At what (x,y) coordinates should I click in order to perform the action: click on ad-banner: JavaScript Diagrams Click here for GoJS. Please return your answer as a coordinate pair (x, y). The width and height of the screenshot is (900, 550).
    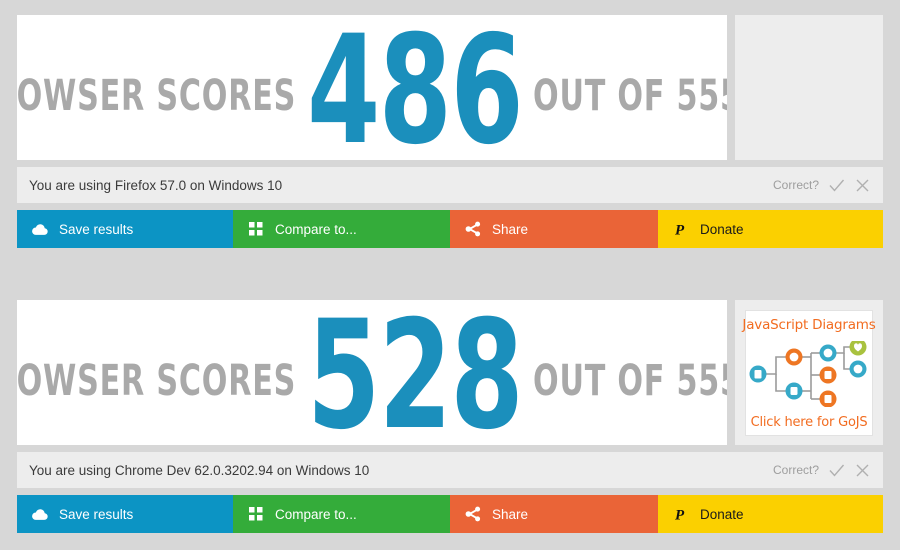
    Looking at the image, I should click on (809, 372).